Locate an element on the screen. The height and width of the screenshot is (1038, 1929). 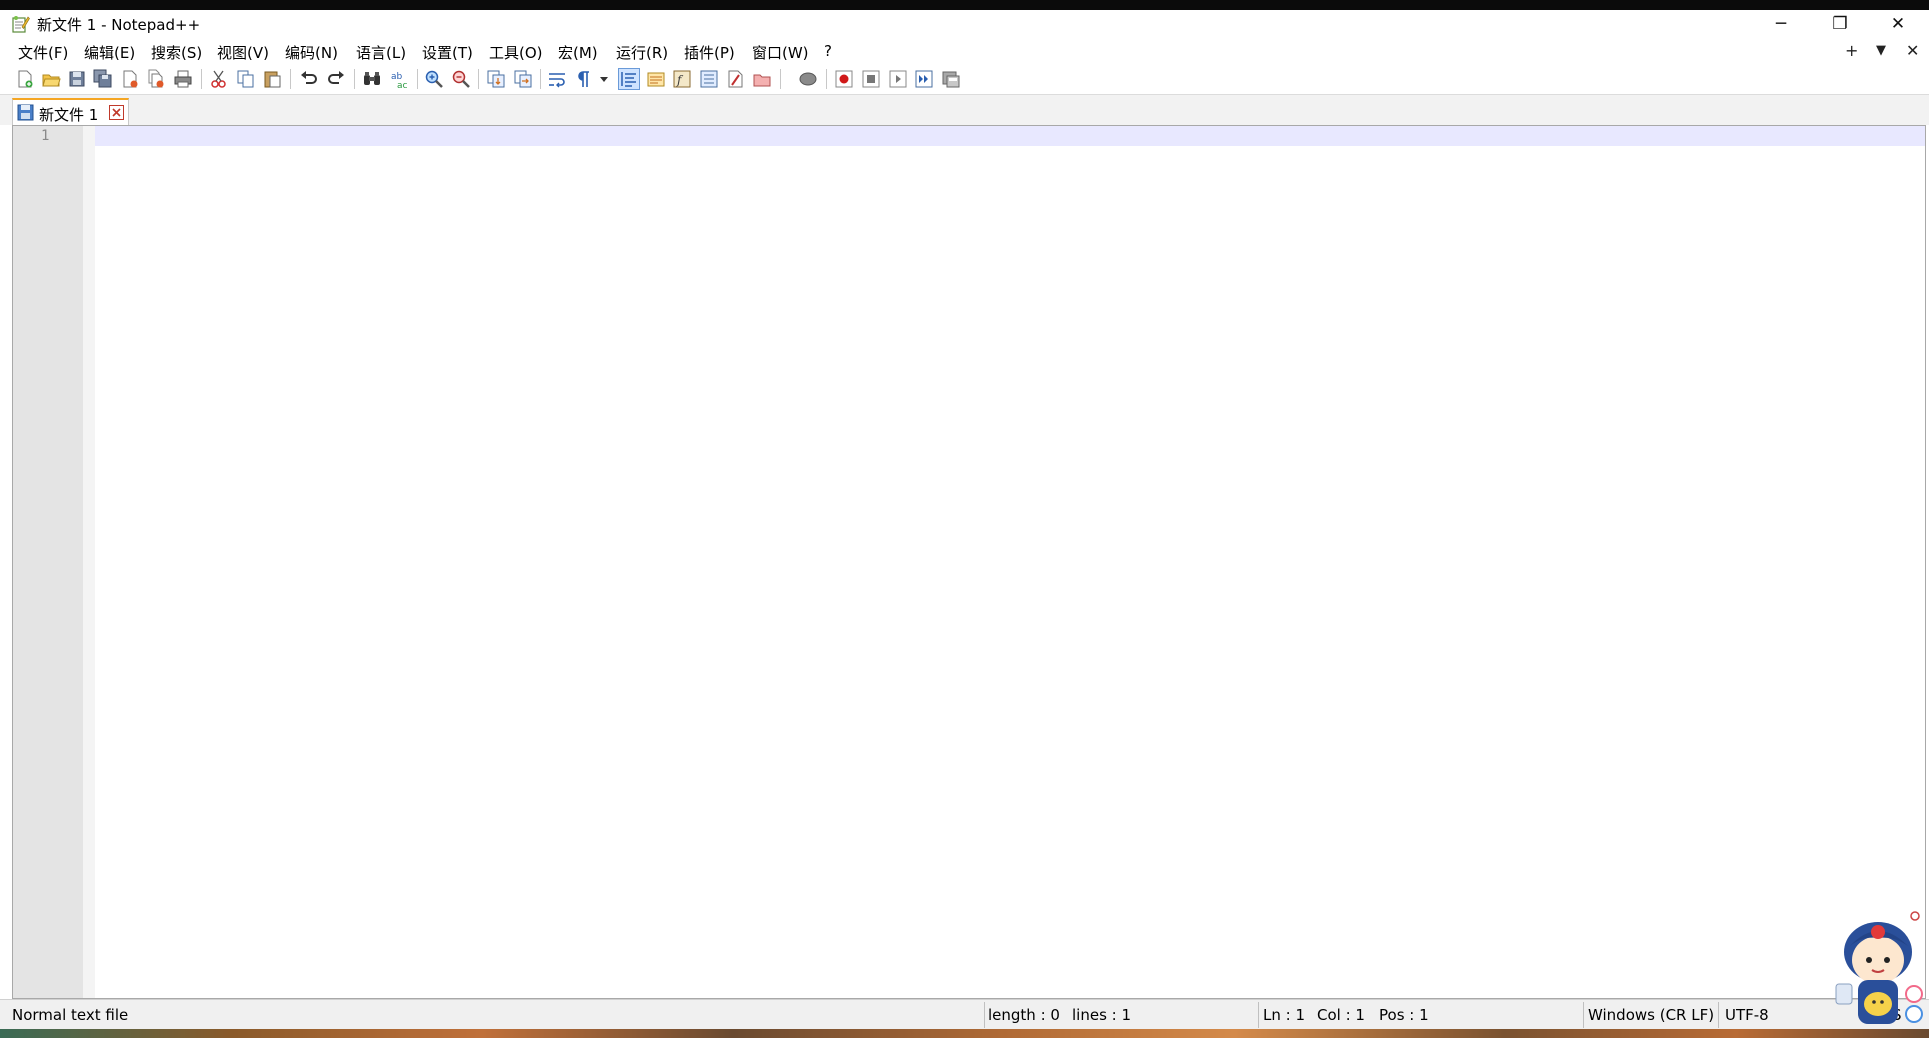
close-document-button: ✕ is located at coordinates (1912, 50).